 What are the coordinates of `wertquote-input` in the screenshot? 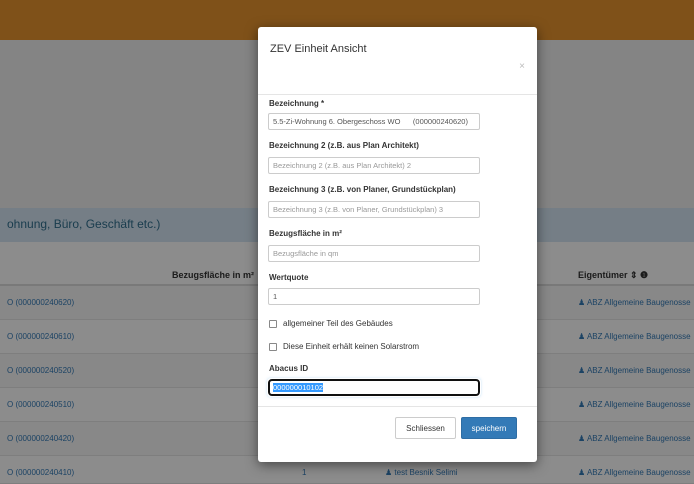 It's located at (374, 296).